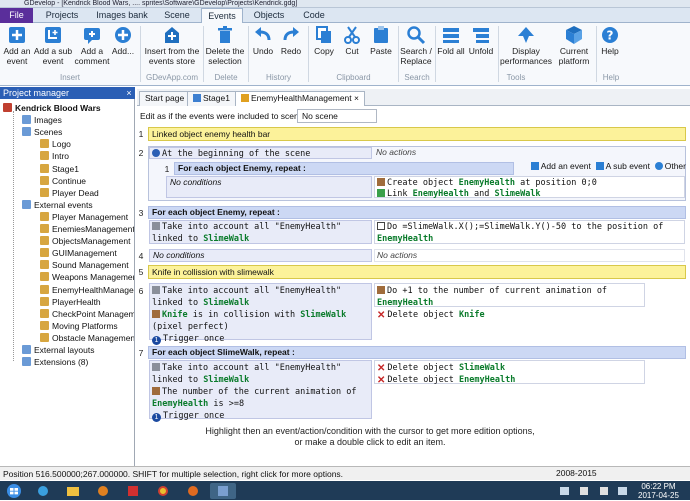 Image resolution: width=690 pixels, height=501 pixels. I want to click on help-button: ? Help, so click(610, 40).